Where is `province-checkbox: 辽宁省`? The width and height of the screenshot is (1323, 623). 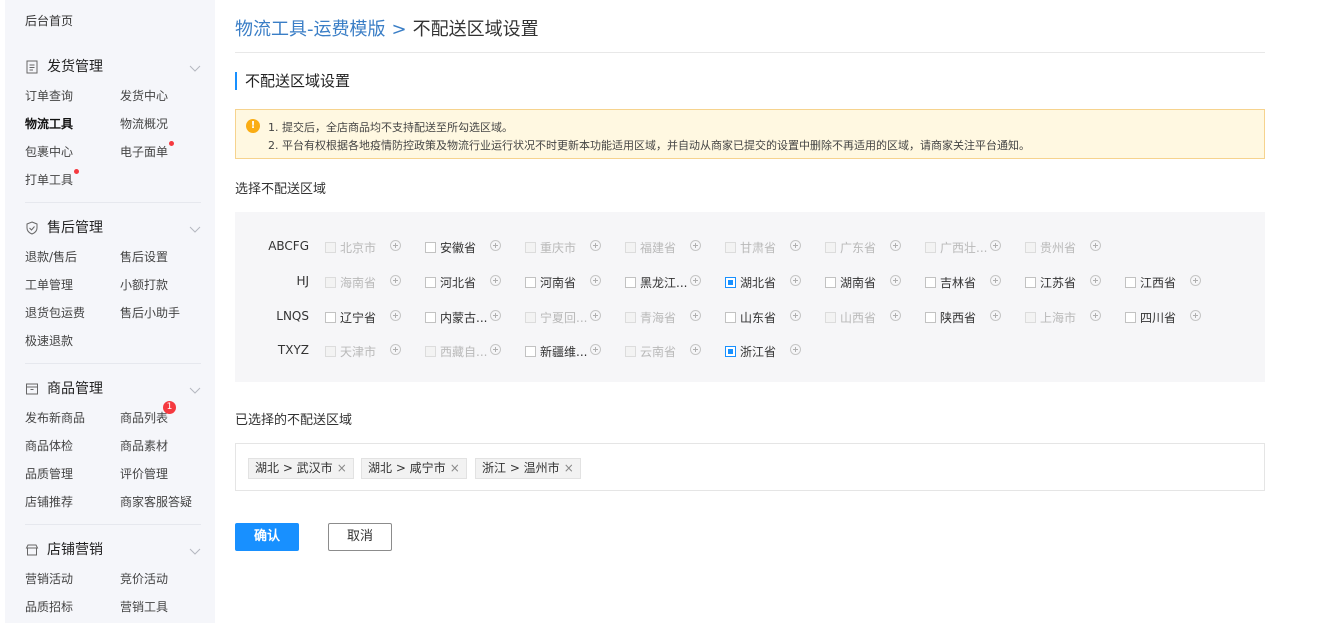 province-checkbox: 辽宁省 is located at coordinates (350, 317).